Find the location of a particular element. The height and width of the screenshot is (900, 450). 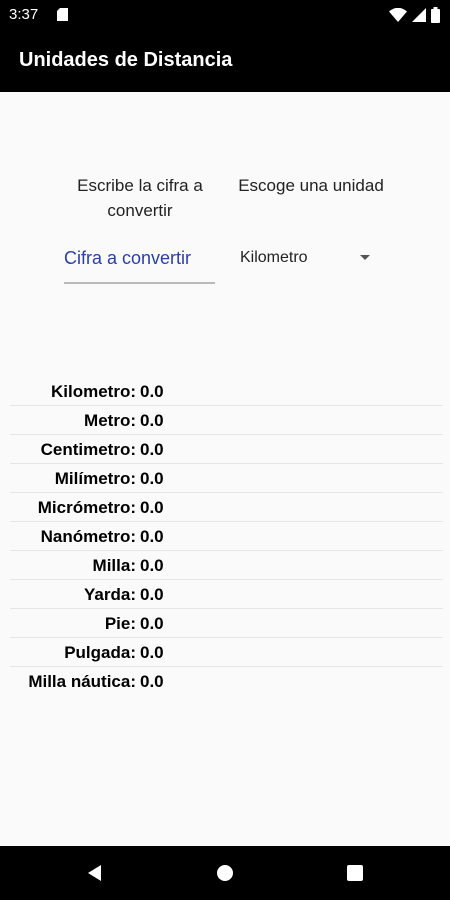

result-label: Metro: is located at coordinates (110, 420).